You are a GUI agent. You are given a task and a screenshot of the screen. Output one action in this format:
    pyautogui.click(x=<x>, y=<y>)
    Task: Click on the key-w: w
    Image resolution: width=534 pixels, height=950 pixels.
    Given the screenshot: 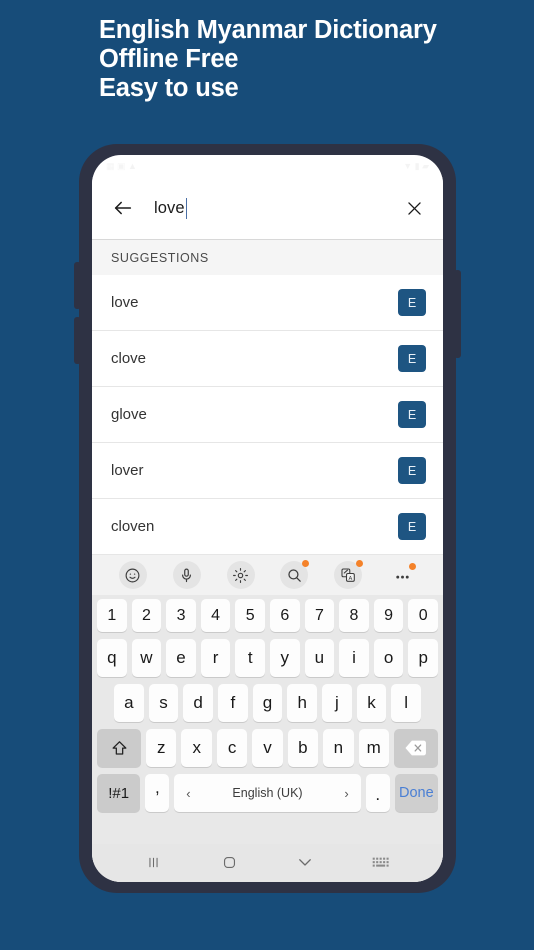 What is the action you would take?
    pyautogui.click(x=146, y=658)
    